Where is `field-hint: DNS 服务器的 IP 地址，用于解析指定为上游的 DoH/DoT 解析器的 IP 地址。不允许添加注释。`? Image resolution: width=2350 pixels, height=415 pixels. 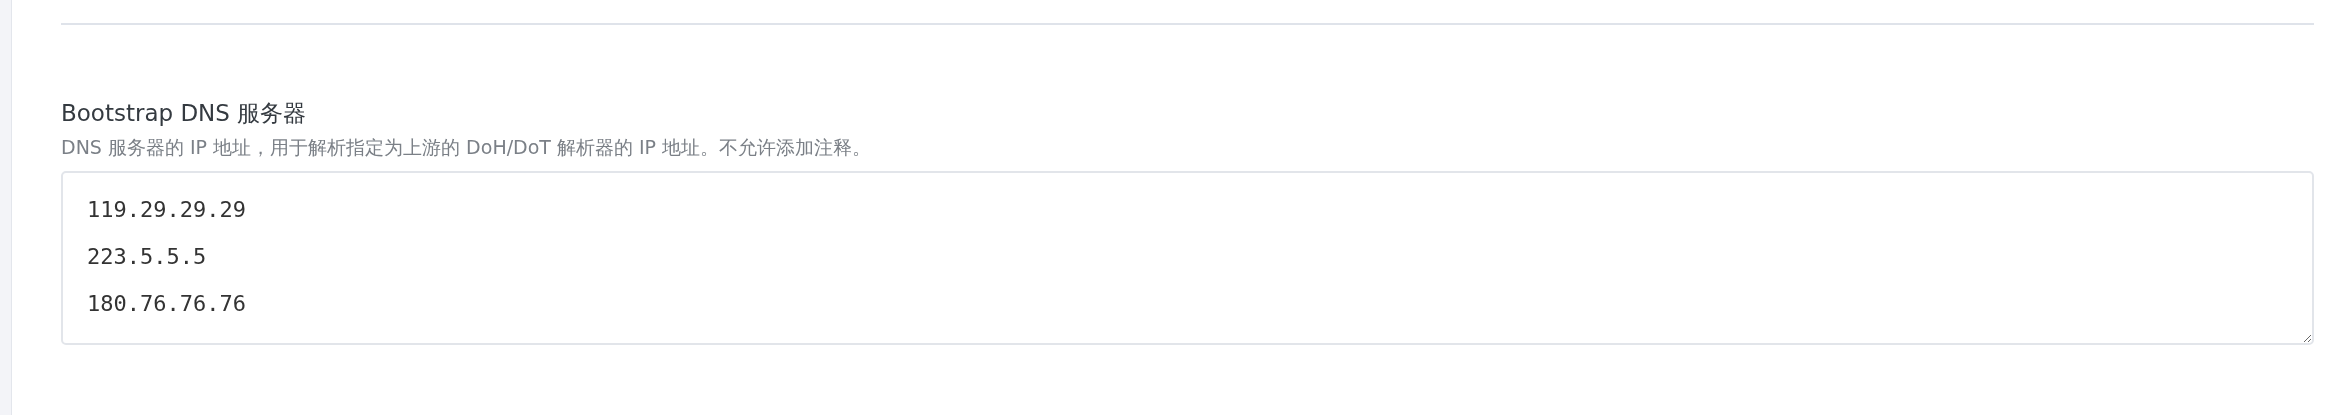 field-hint: DNS 服务器的 IP 地址，用于解析指定为上游的 DoH/DoT 解析器的 IP 地址。不允许添加注释。 is located at coordinates (467, 147).